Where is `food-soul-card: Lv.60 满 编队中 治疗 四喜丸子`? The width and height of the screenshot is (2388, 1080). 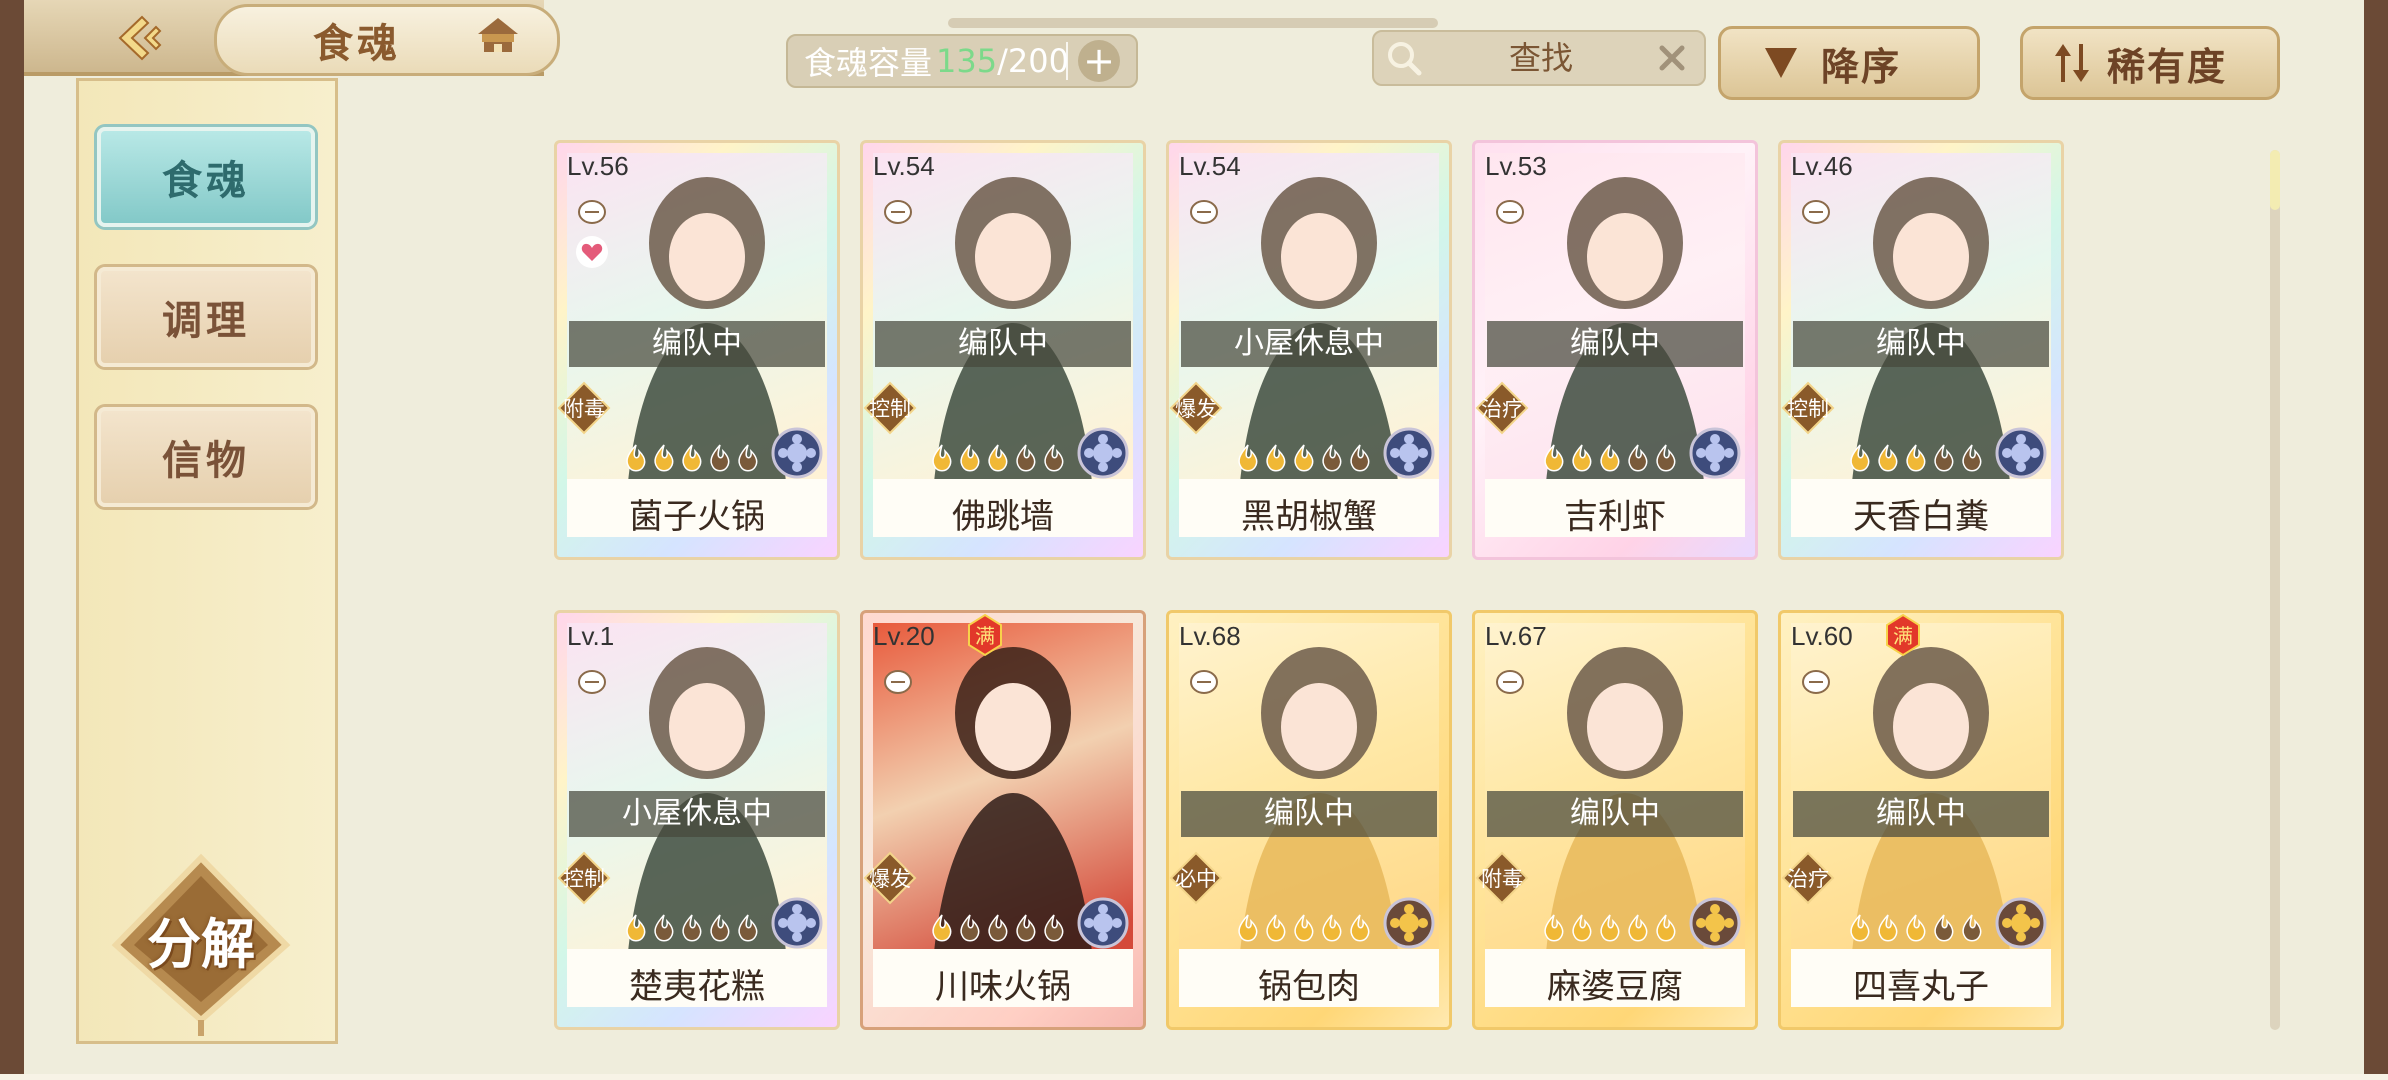 food-soul-card: Lv.60 满 编队中 治疗 四喜丸子 is located at coordinates (1921, 820).